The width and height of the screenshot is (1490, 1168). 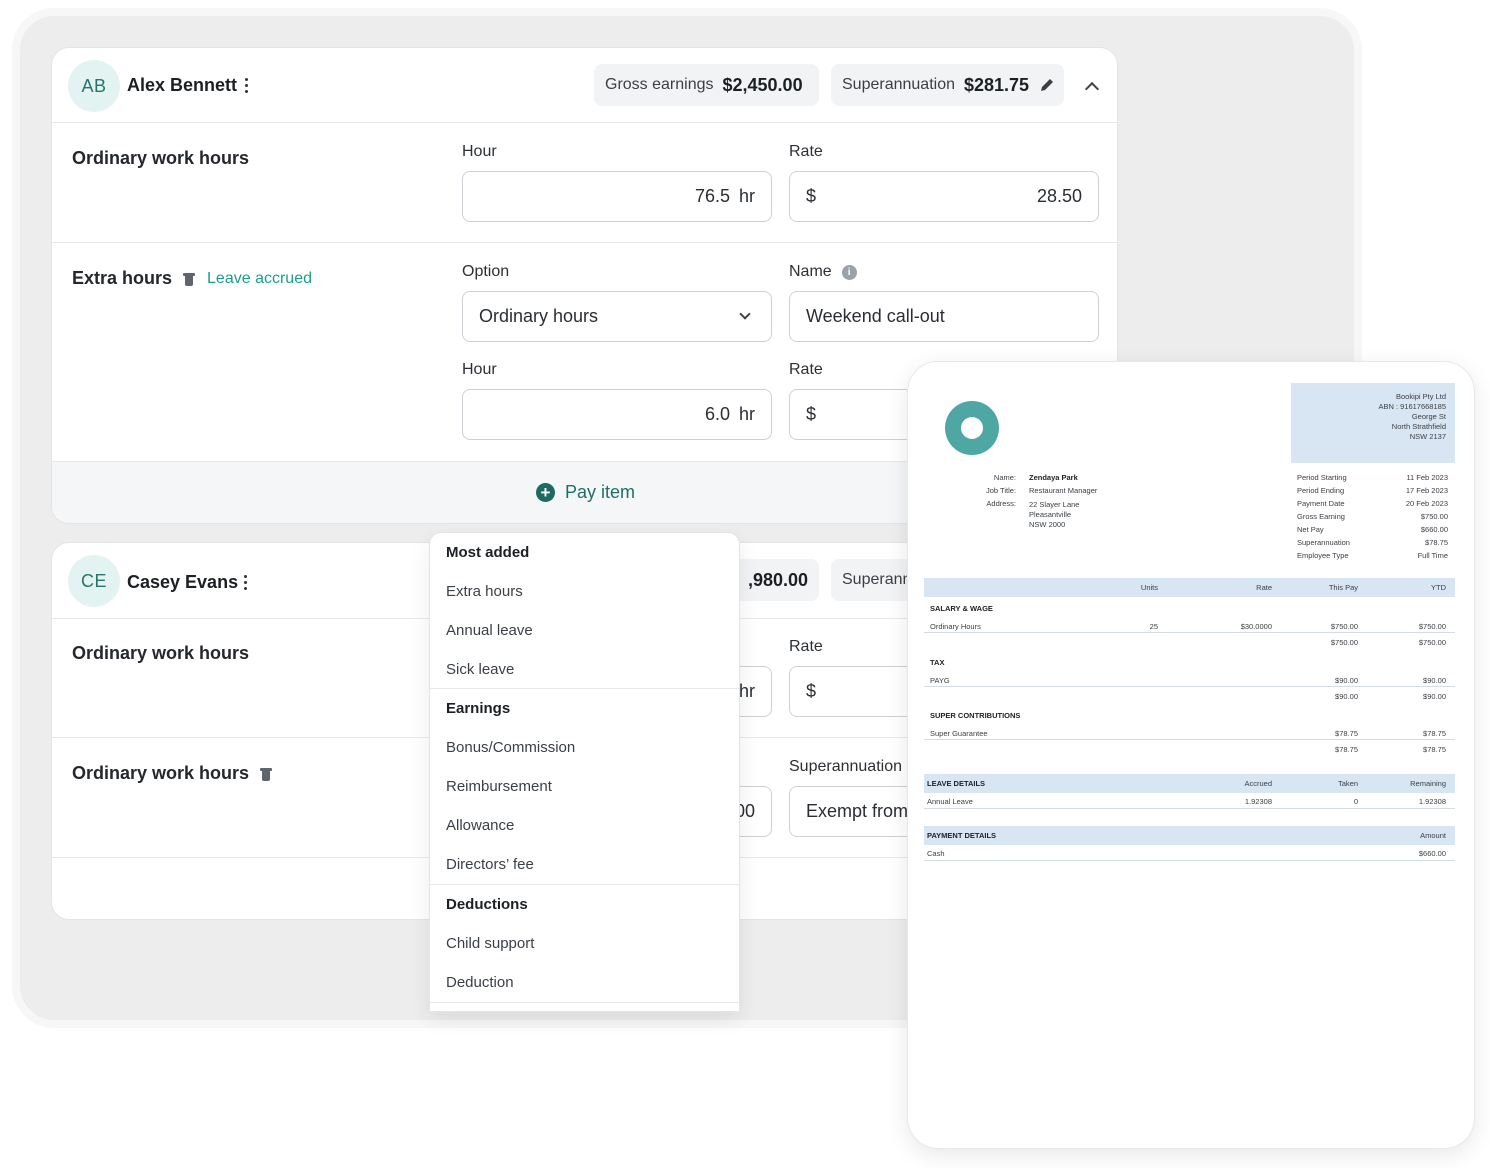 I want to click on super-total-ytd: $78.75, so click(x=1434, y=749).